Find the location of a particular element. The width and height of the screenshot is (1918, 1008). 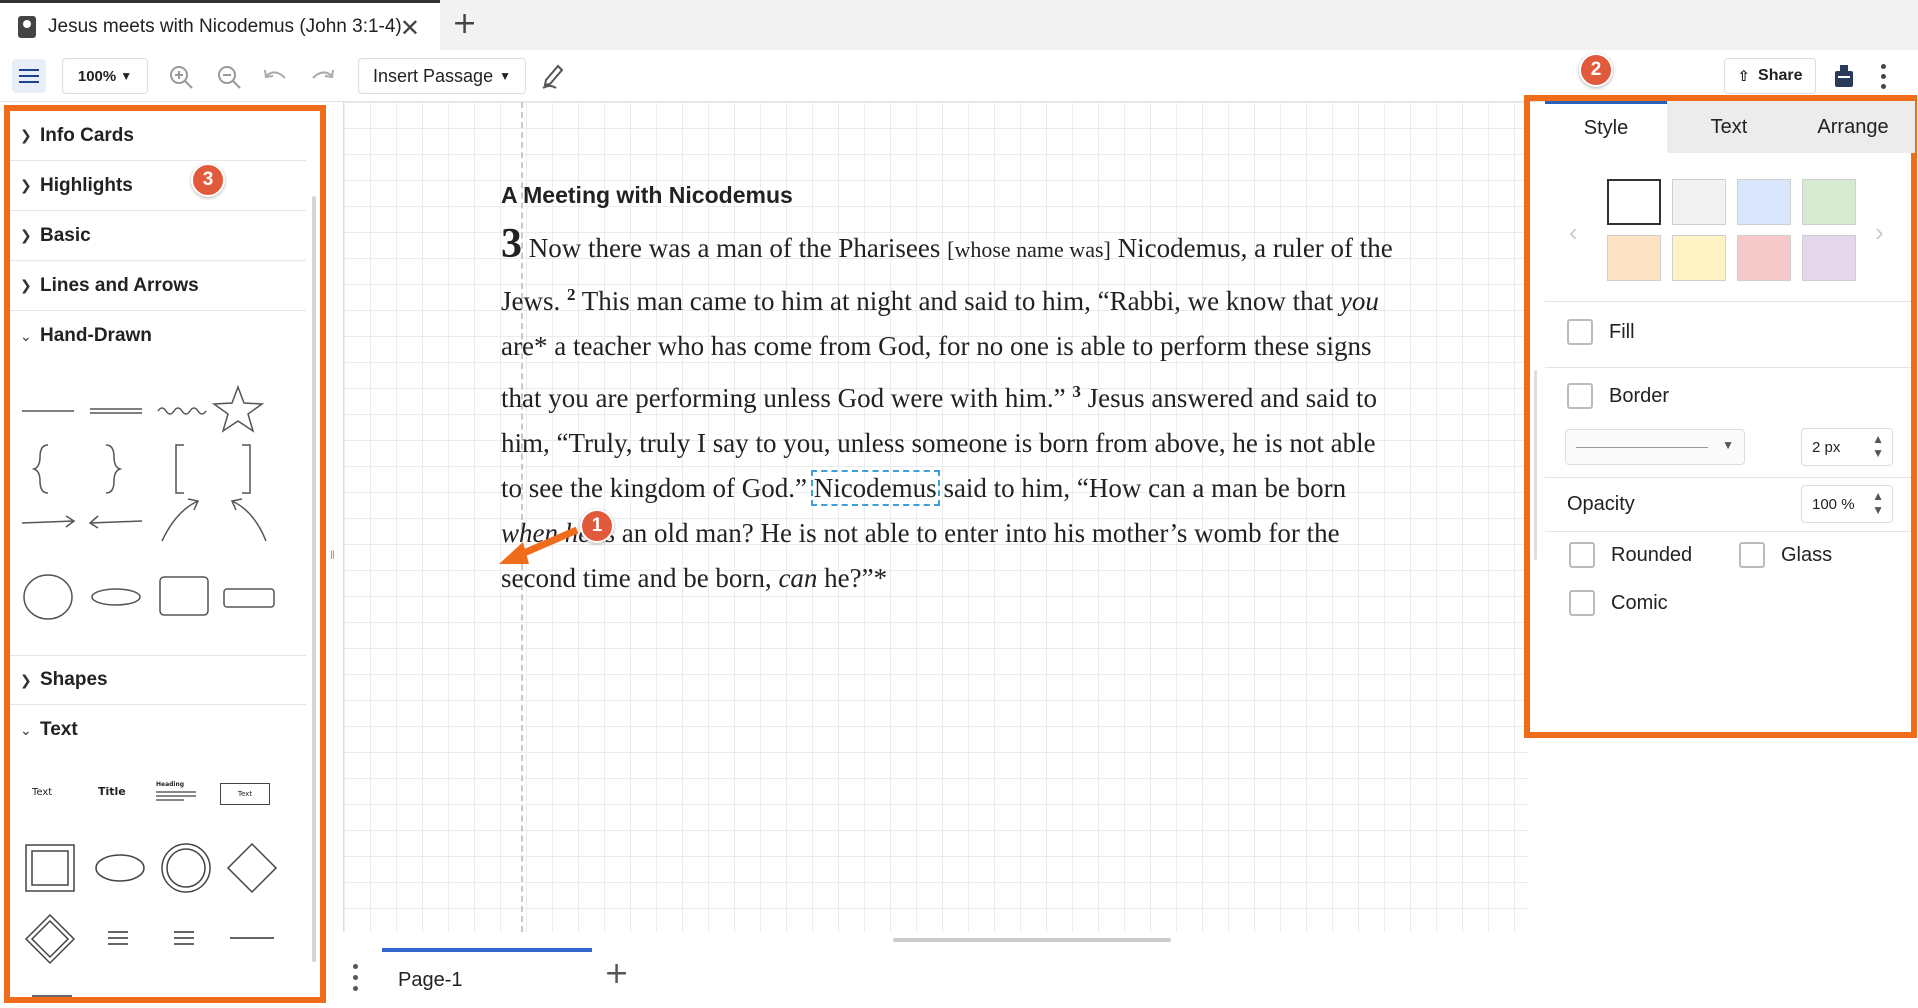

section-lines-and-arrows: ❯ Lines and Arrows is located at coordinates (158, 286).